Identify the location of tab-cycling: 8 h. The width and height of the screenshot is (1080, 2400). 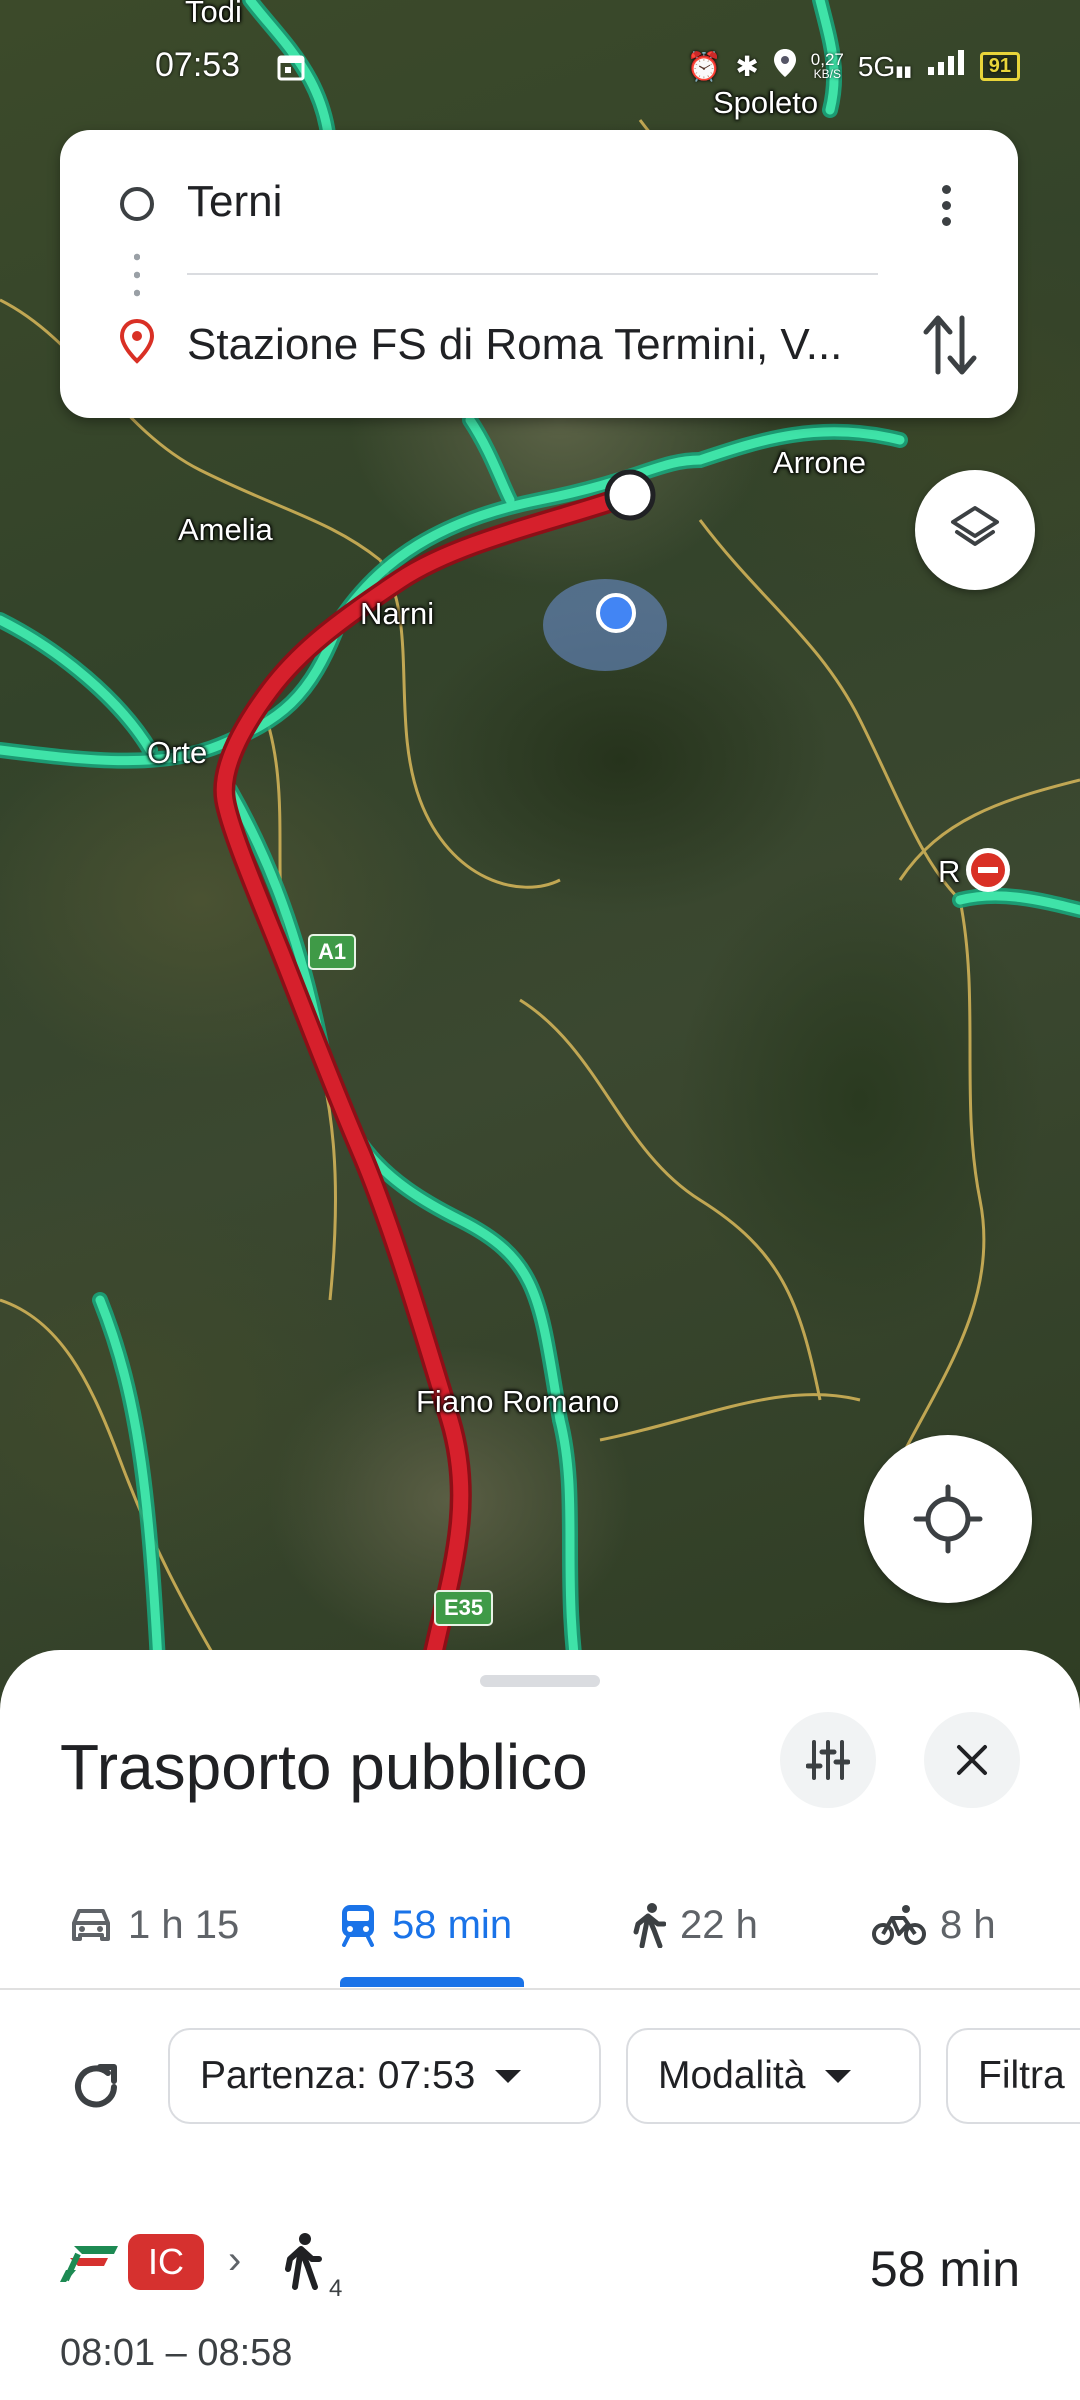
(934, 1925).